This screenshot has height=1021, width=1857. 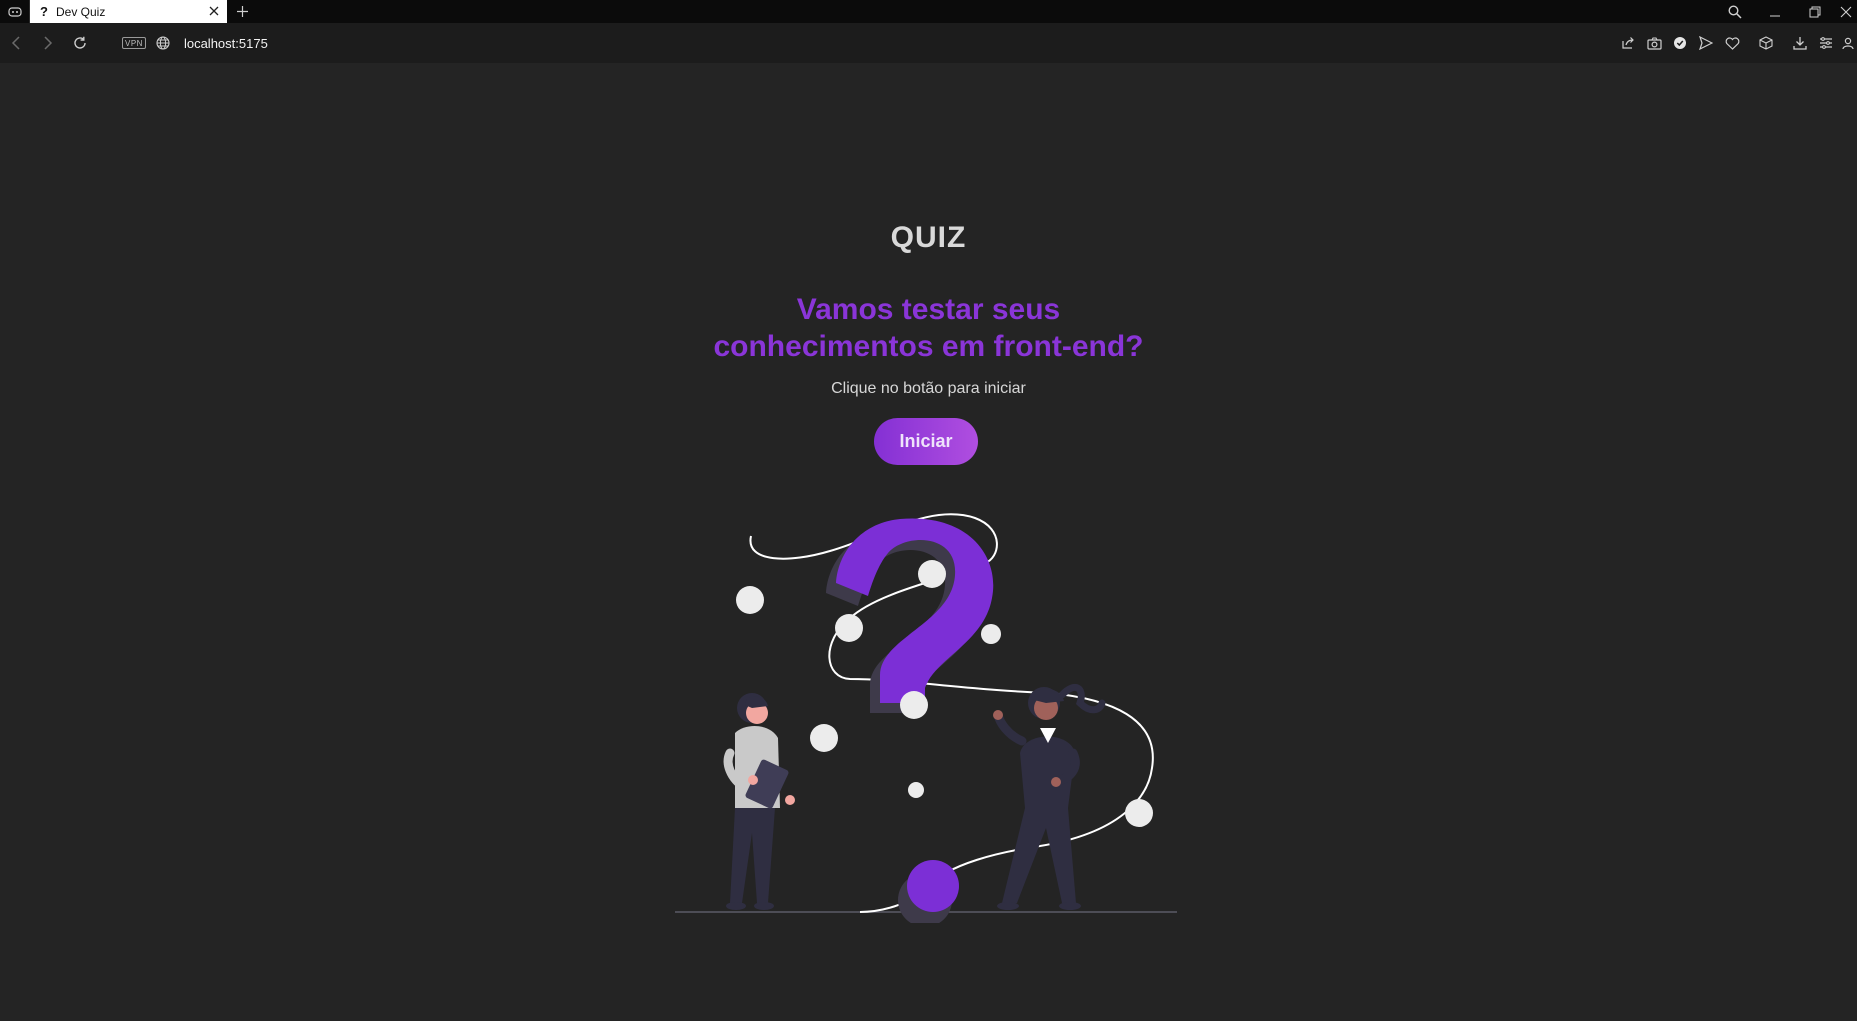 What do you see at coordinates (1800, 43) in the screenshot?
I see `download-icon` at bounding box center [1800, 43].